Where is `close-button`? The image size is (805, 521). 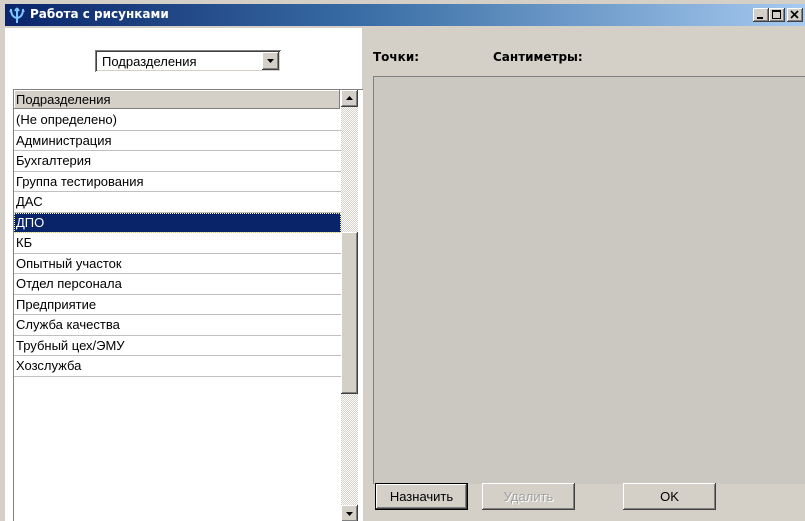 close-button is located at coordinates (795, 15).